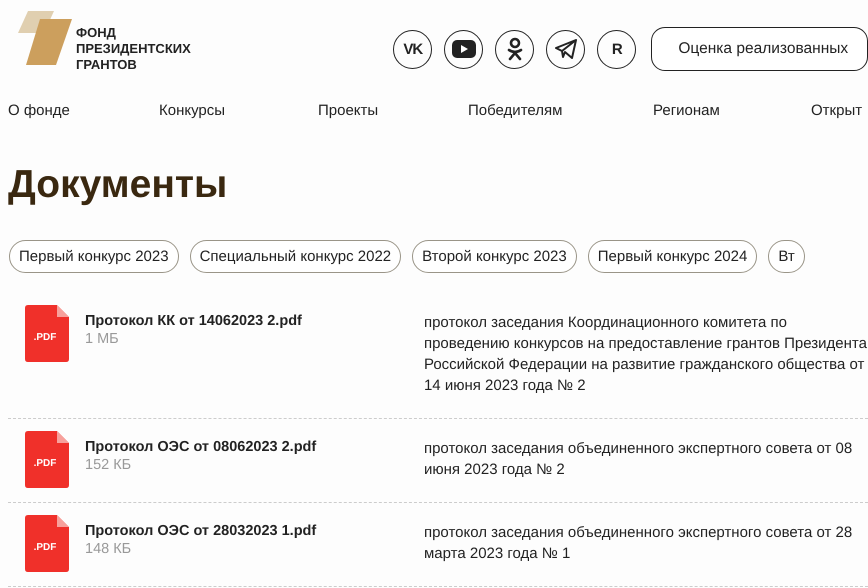 This screenshot has width=868, height=588. Describe the element at coordinates (102, 339) in the screenshot. I see `file-size: 1 МБ` at that location.